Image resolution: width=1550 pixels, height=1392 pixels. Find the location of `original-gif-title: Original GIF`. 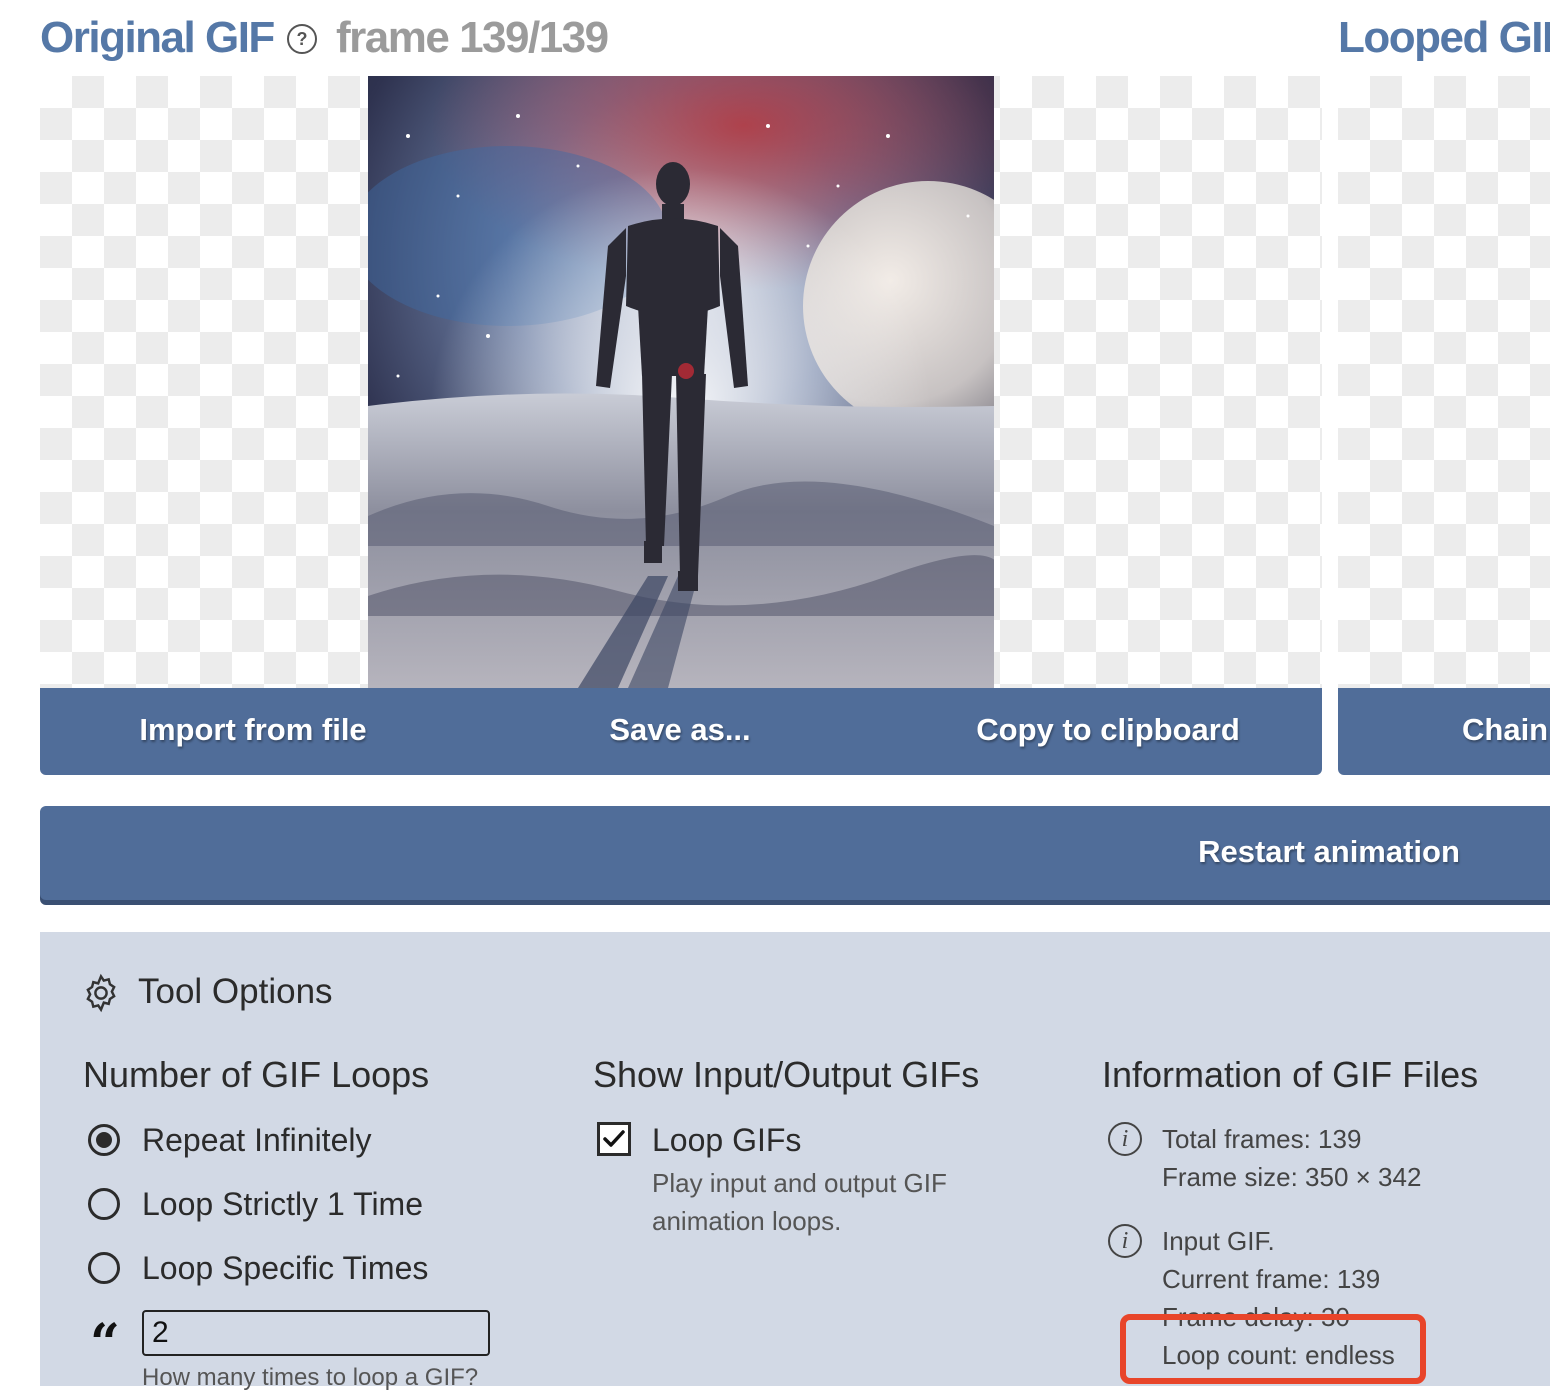

original-gif-title: Original GIF is located at coordinates (157, 37).